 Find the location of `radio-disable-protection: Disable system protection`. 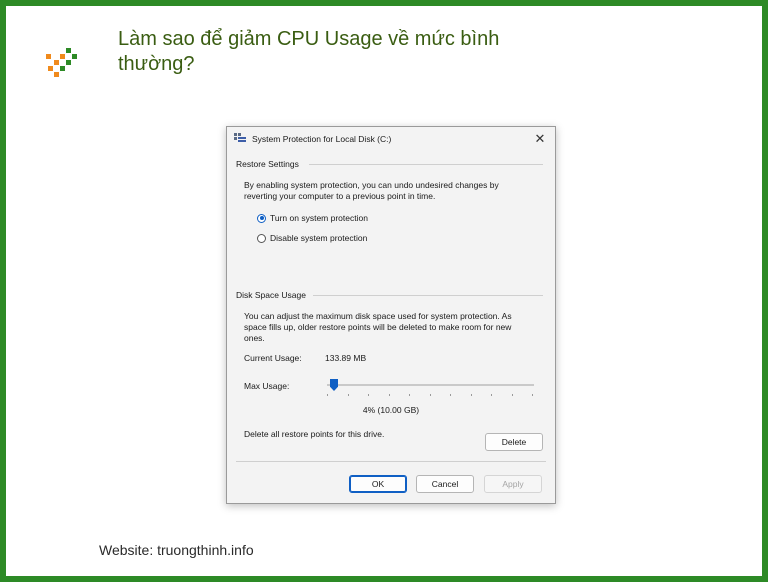

radio-disable-protection: Disable system protection is located at coordinates (312, 238).